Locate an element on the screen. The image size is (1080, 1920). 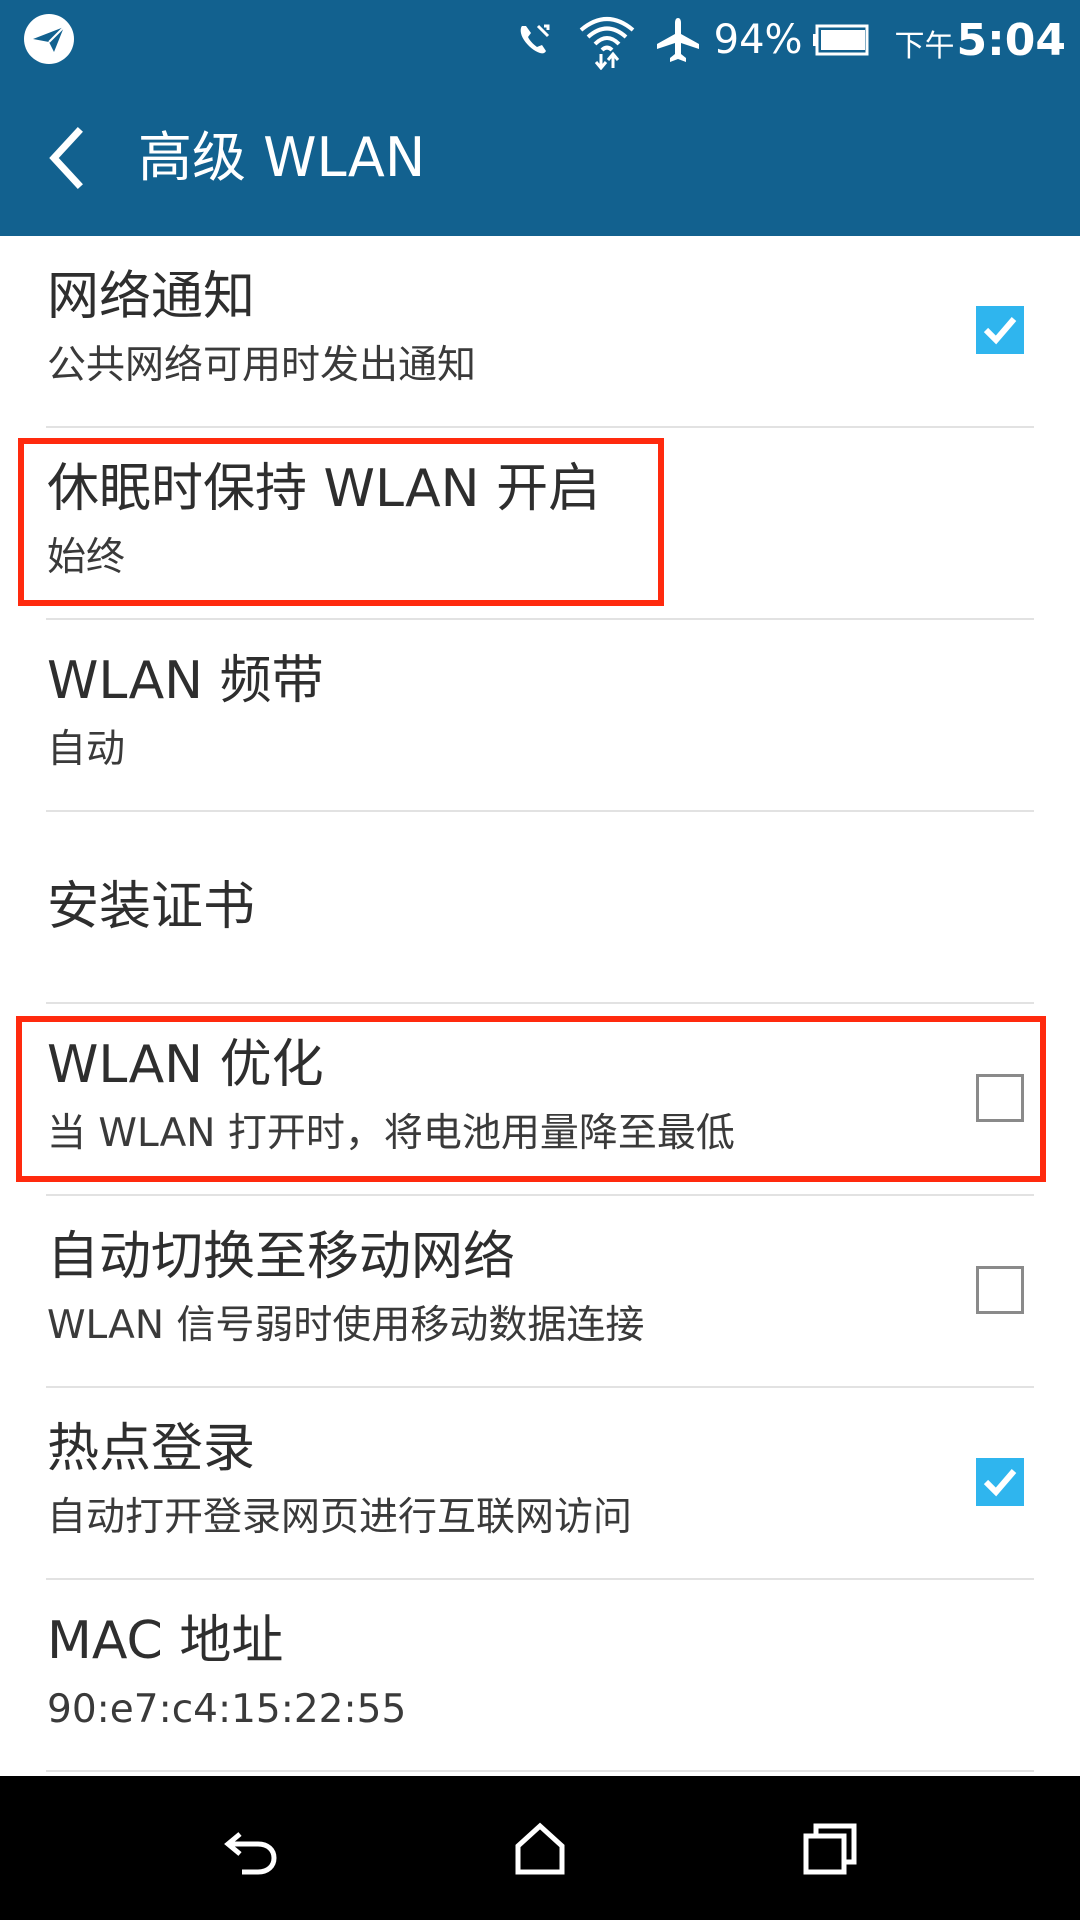
setting-title: 热点登录 is located at coordinates (151, 1449).